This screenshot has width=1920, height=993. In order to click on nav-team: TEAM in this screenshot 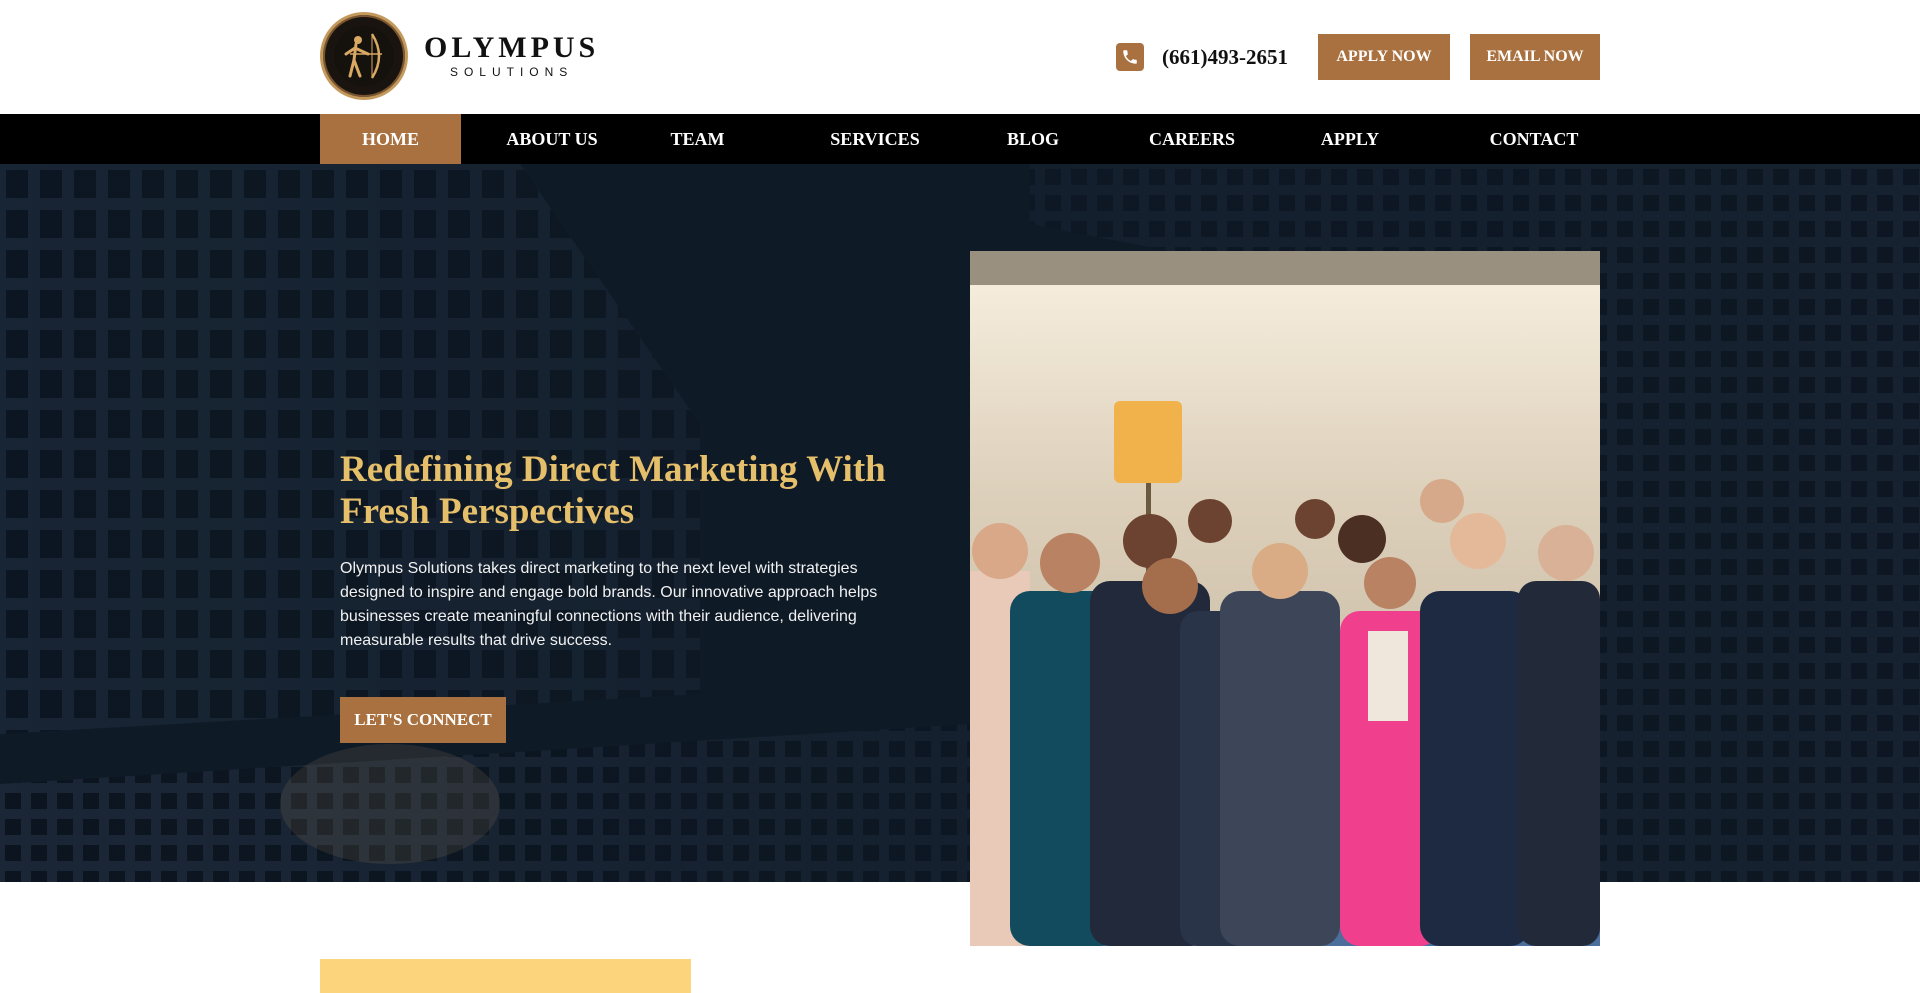, I will do `click(697, 139)`.